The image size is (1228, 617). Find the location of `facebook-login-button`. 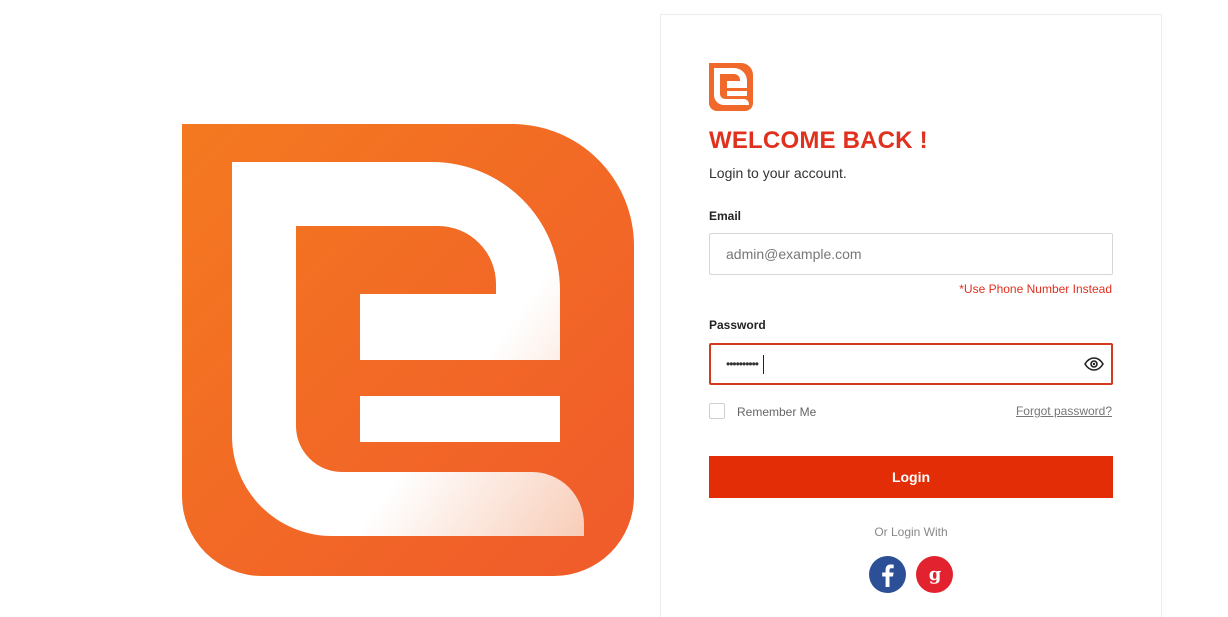

facebook-login-button is located at coordinates (887, 574).